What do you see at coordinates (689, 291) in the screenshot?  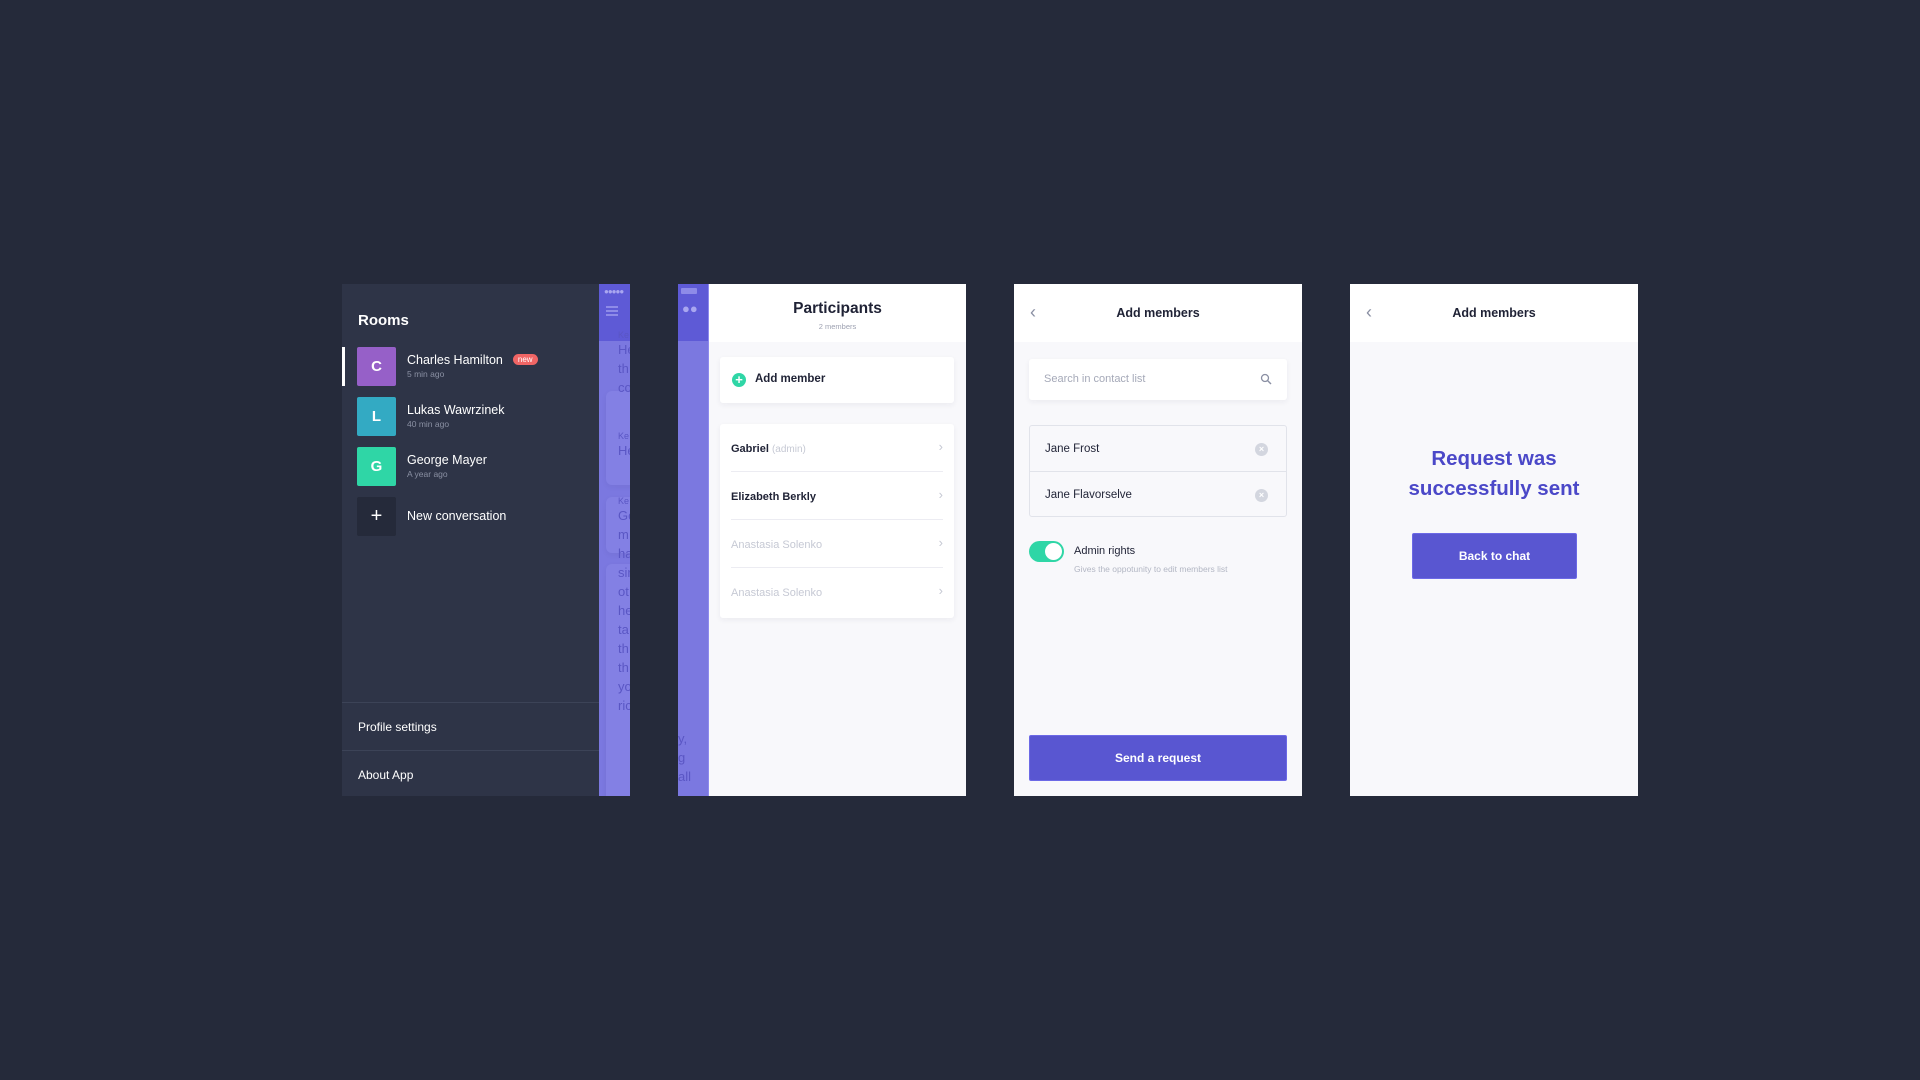 I see `battery-icon` at bounding box center [689, 291].